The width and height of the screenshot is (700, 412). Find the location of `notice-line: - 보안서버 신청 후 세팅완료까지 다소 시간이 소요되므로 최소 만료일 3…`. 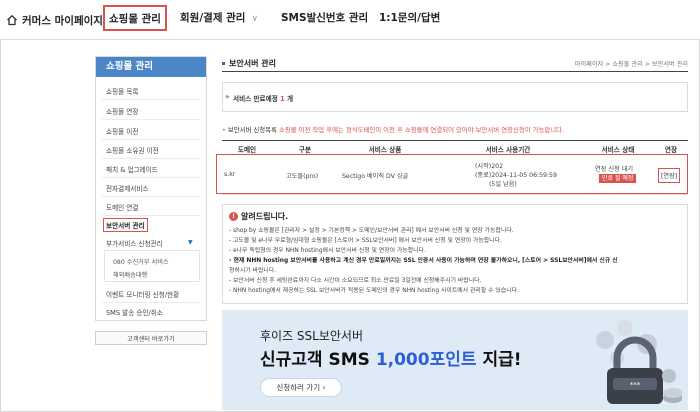

notice-line: - 보안서버 신청 후 세팅완료까지 다소 시간이 소요되므로 최소 만료일 3… is located at coordinates (355, 281).